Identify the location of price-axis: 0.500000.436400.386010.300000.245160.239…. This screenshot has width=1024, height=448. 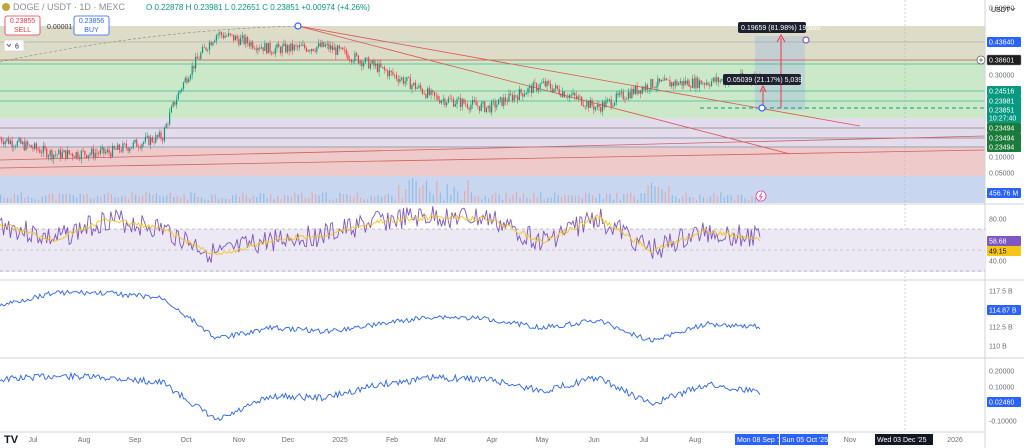
(1004, 216).